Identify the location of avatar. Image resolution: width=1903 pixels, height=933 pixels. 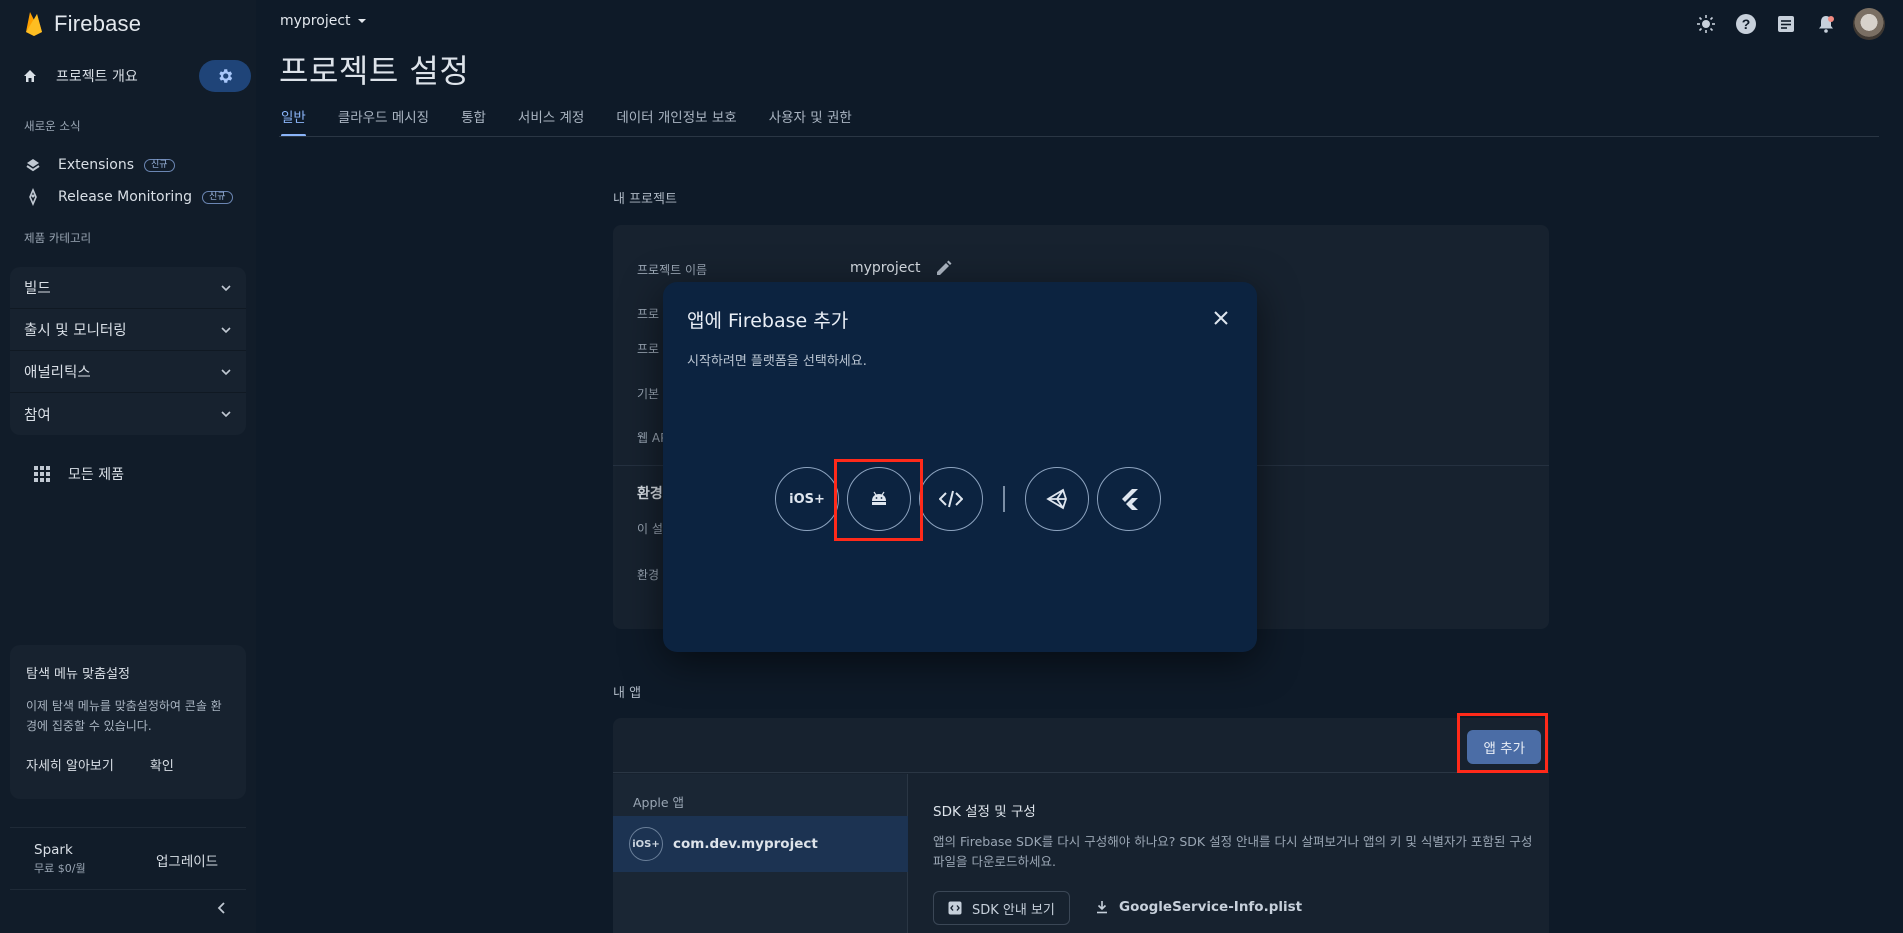
(1869, 24).